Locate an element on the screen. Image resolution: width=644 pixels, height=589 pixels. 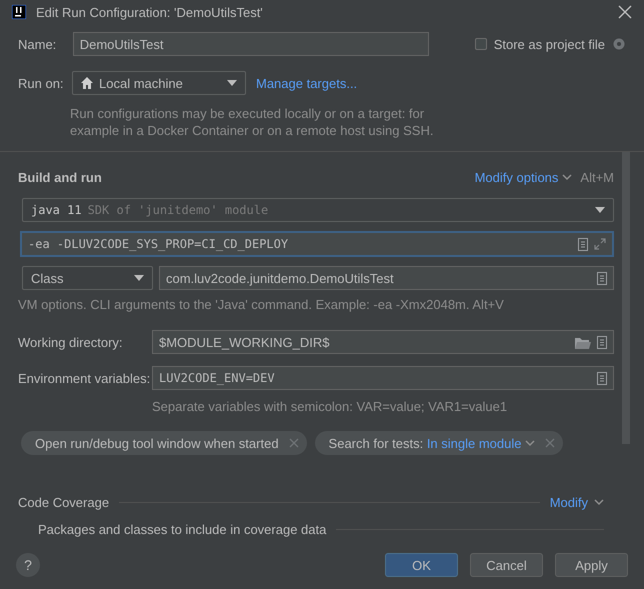
help-button: ? is located at coordinates (28, 565).